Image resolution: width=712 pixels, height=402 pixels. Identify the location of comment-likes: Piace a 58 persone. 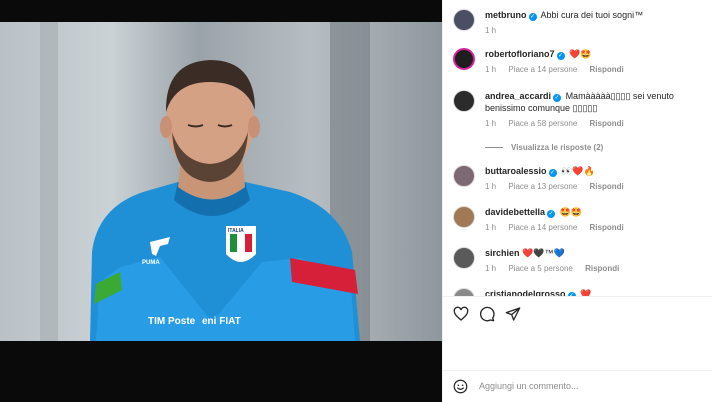
(542, 123).